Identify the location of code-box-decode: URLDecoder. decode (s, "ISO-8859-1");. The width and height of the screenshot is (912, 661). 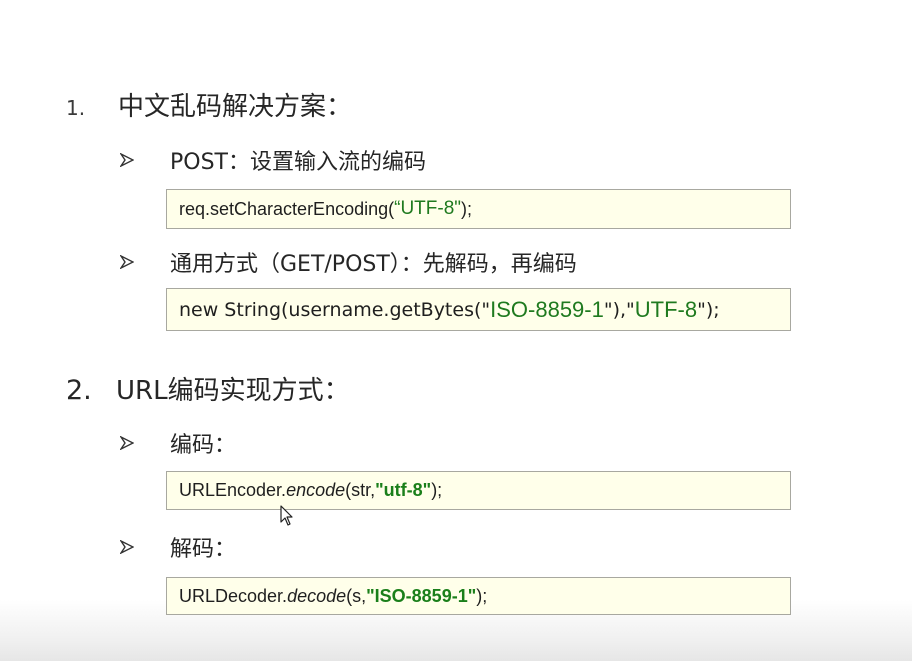
(478, 596).